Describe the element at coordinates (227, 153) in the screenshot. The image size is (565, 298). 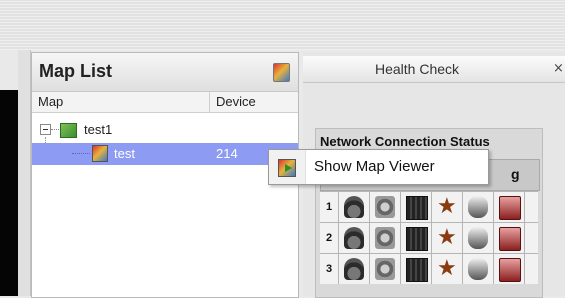
I see `tree-row-device: 214` at that location.